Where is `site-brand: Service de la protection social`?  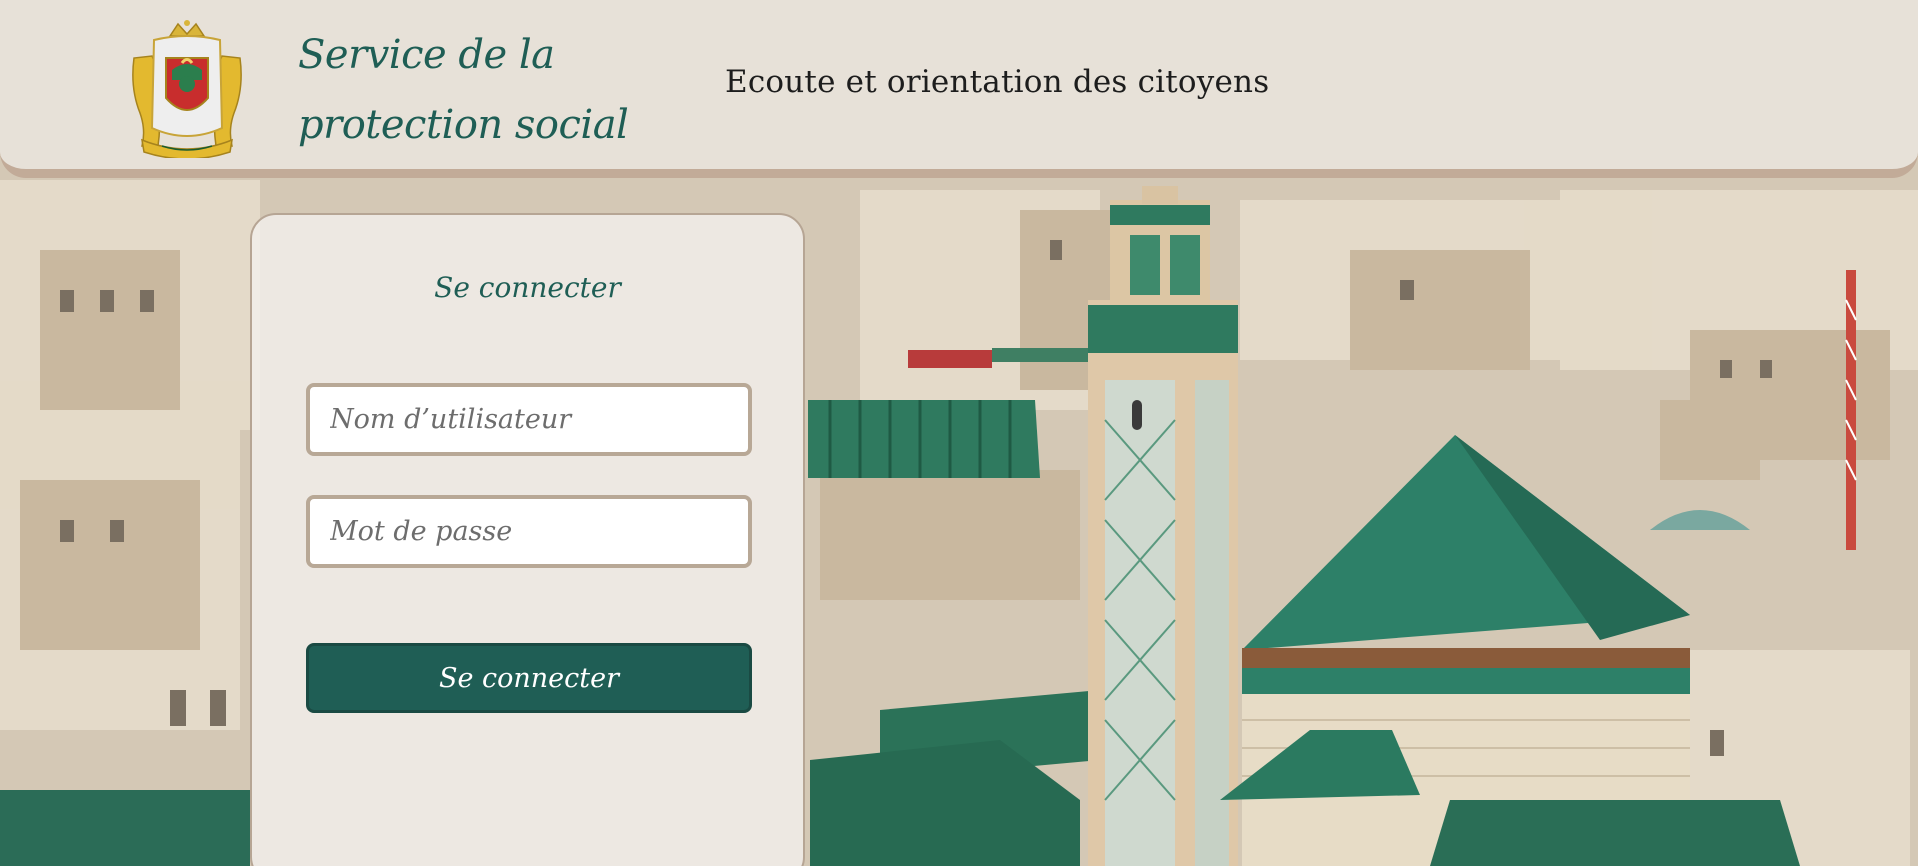 site-brand: Service de la protection social is located at coordinates (463, 90).